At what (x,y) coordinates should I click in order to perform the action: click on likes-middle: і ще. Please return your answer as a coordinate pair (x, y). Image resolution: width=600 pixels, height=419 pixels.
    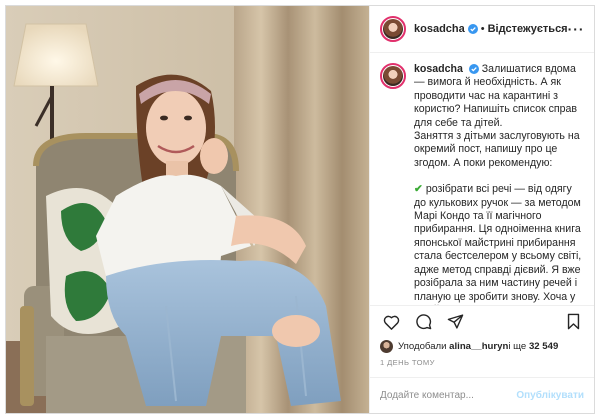
    Looking at the image, I should click on (517, 346).